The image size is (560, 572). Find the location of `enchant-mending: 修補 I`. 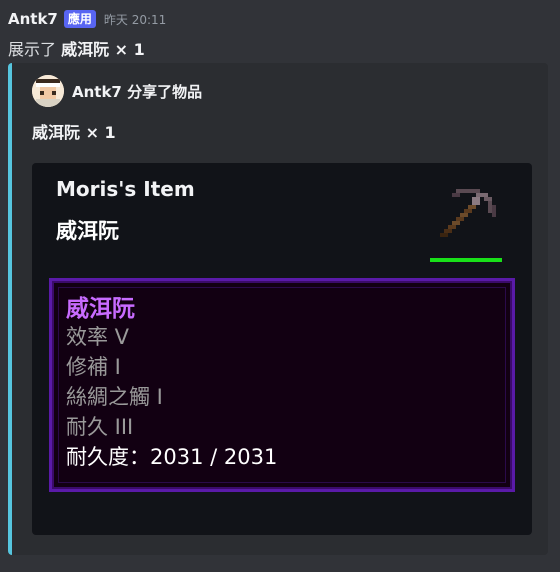

enchant-mending: 修補 I is located at coordinates (93, 367).